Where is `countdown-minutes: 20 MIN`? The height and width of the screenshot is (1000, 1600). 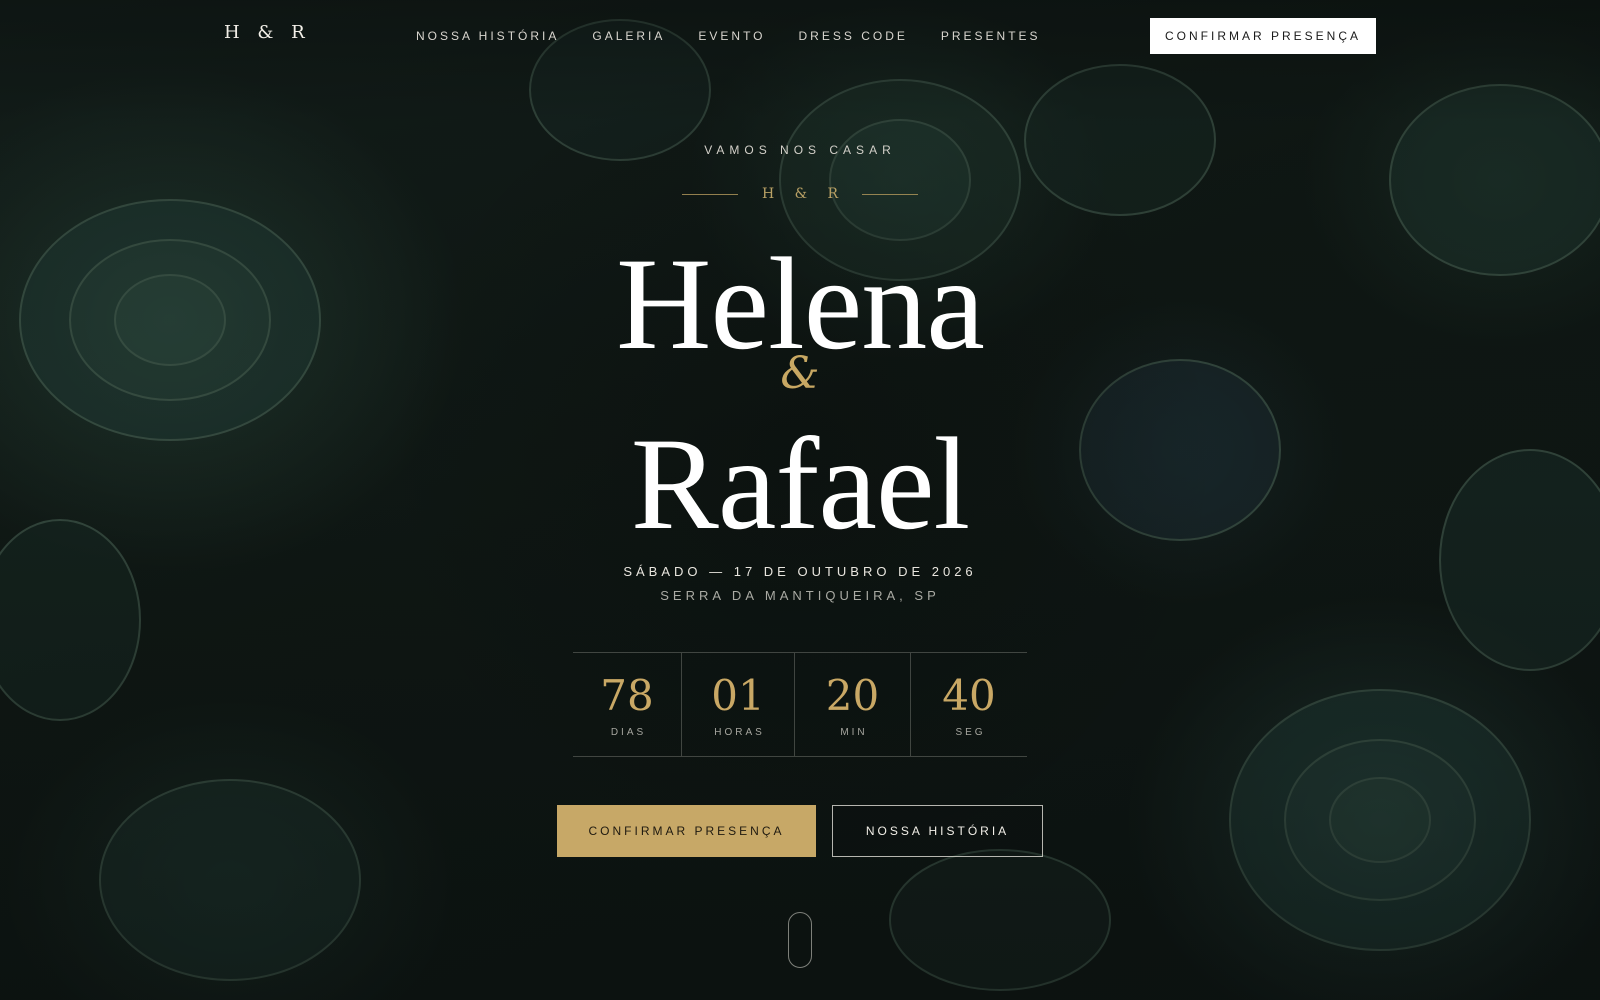 countdown-minutes: 20 MIN is located at coordinates (853, 704).